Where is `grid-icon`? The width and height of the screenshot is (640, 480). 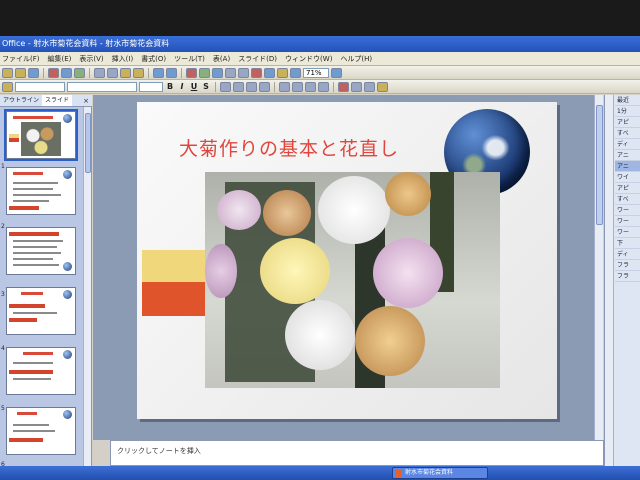 grid-icon is located at coordinates (256, 72).